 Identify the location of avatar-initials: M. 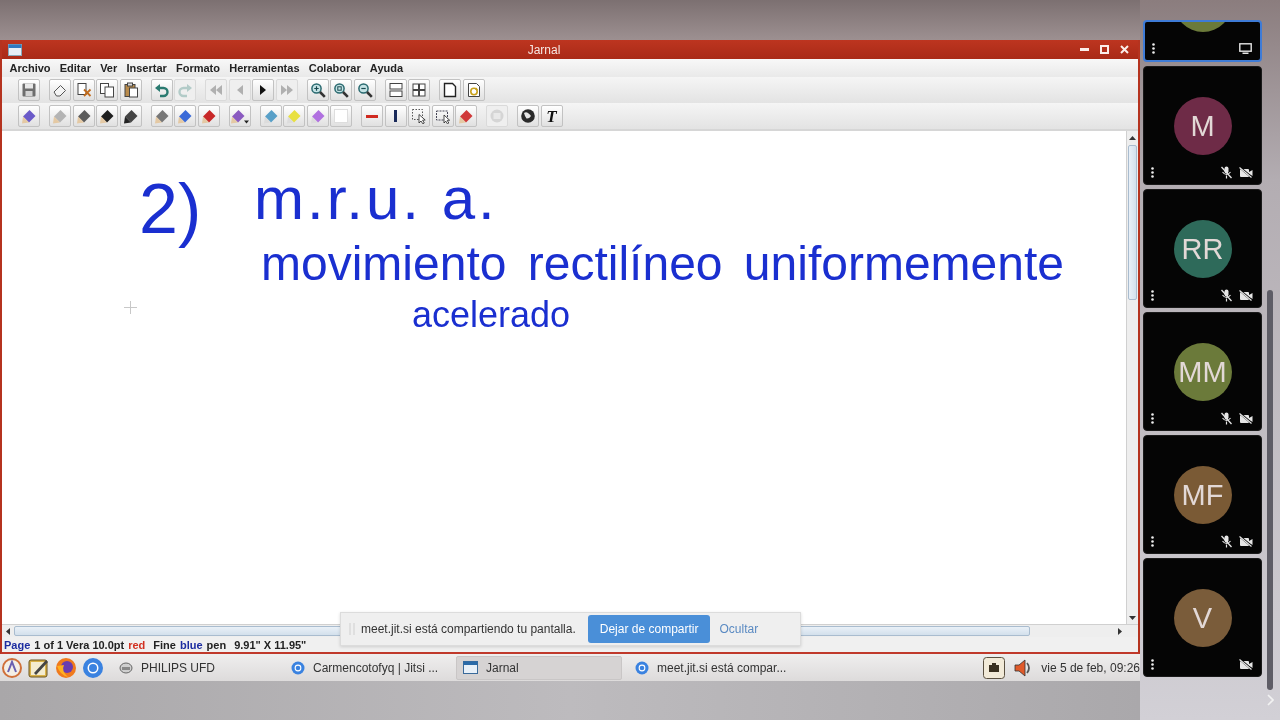
(1202, 126).